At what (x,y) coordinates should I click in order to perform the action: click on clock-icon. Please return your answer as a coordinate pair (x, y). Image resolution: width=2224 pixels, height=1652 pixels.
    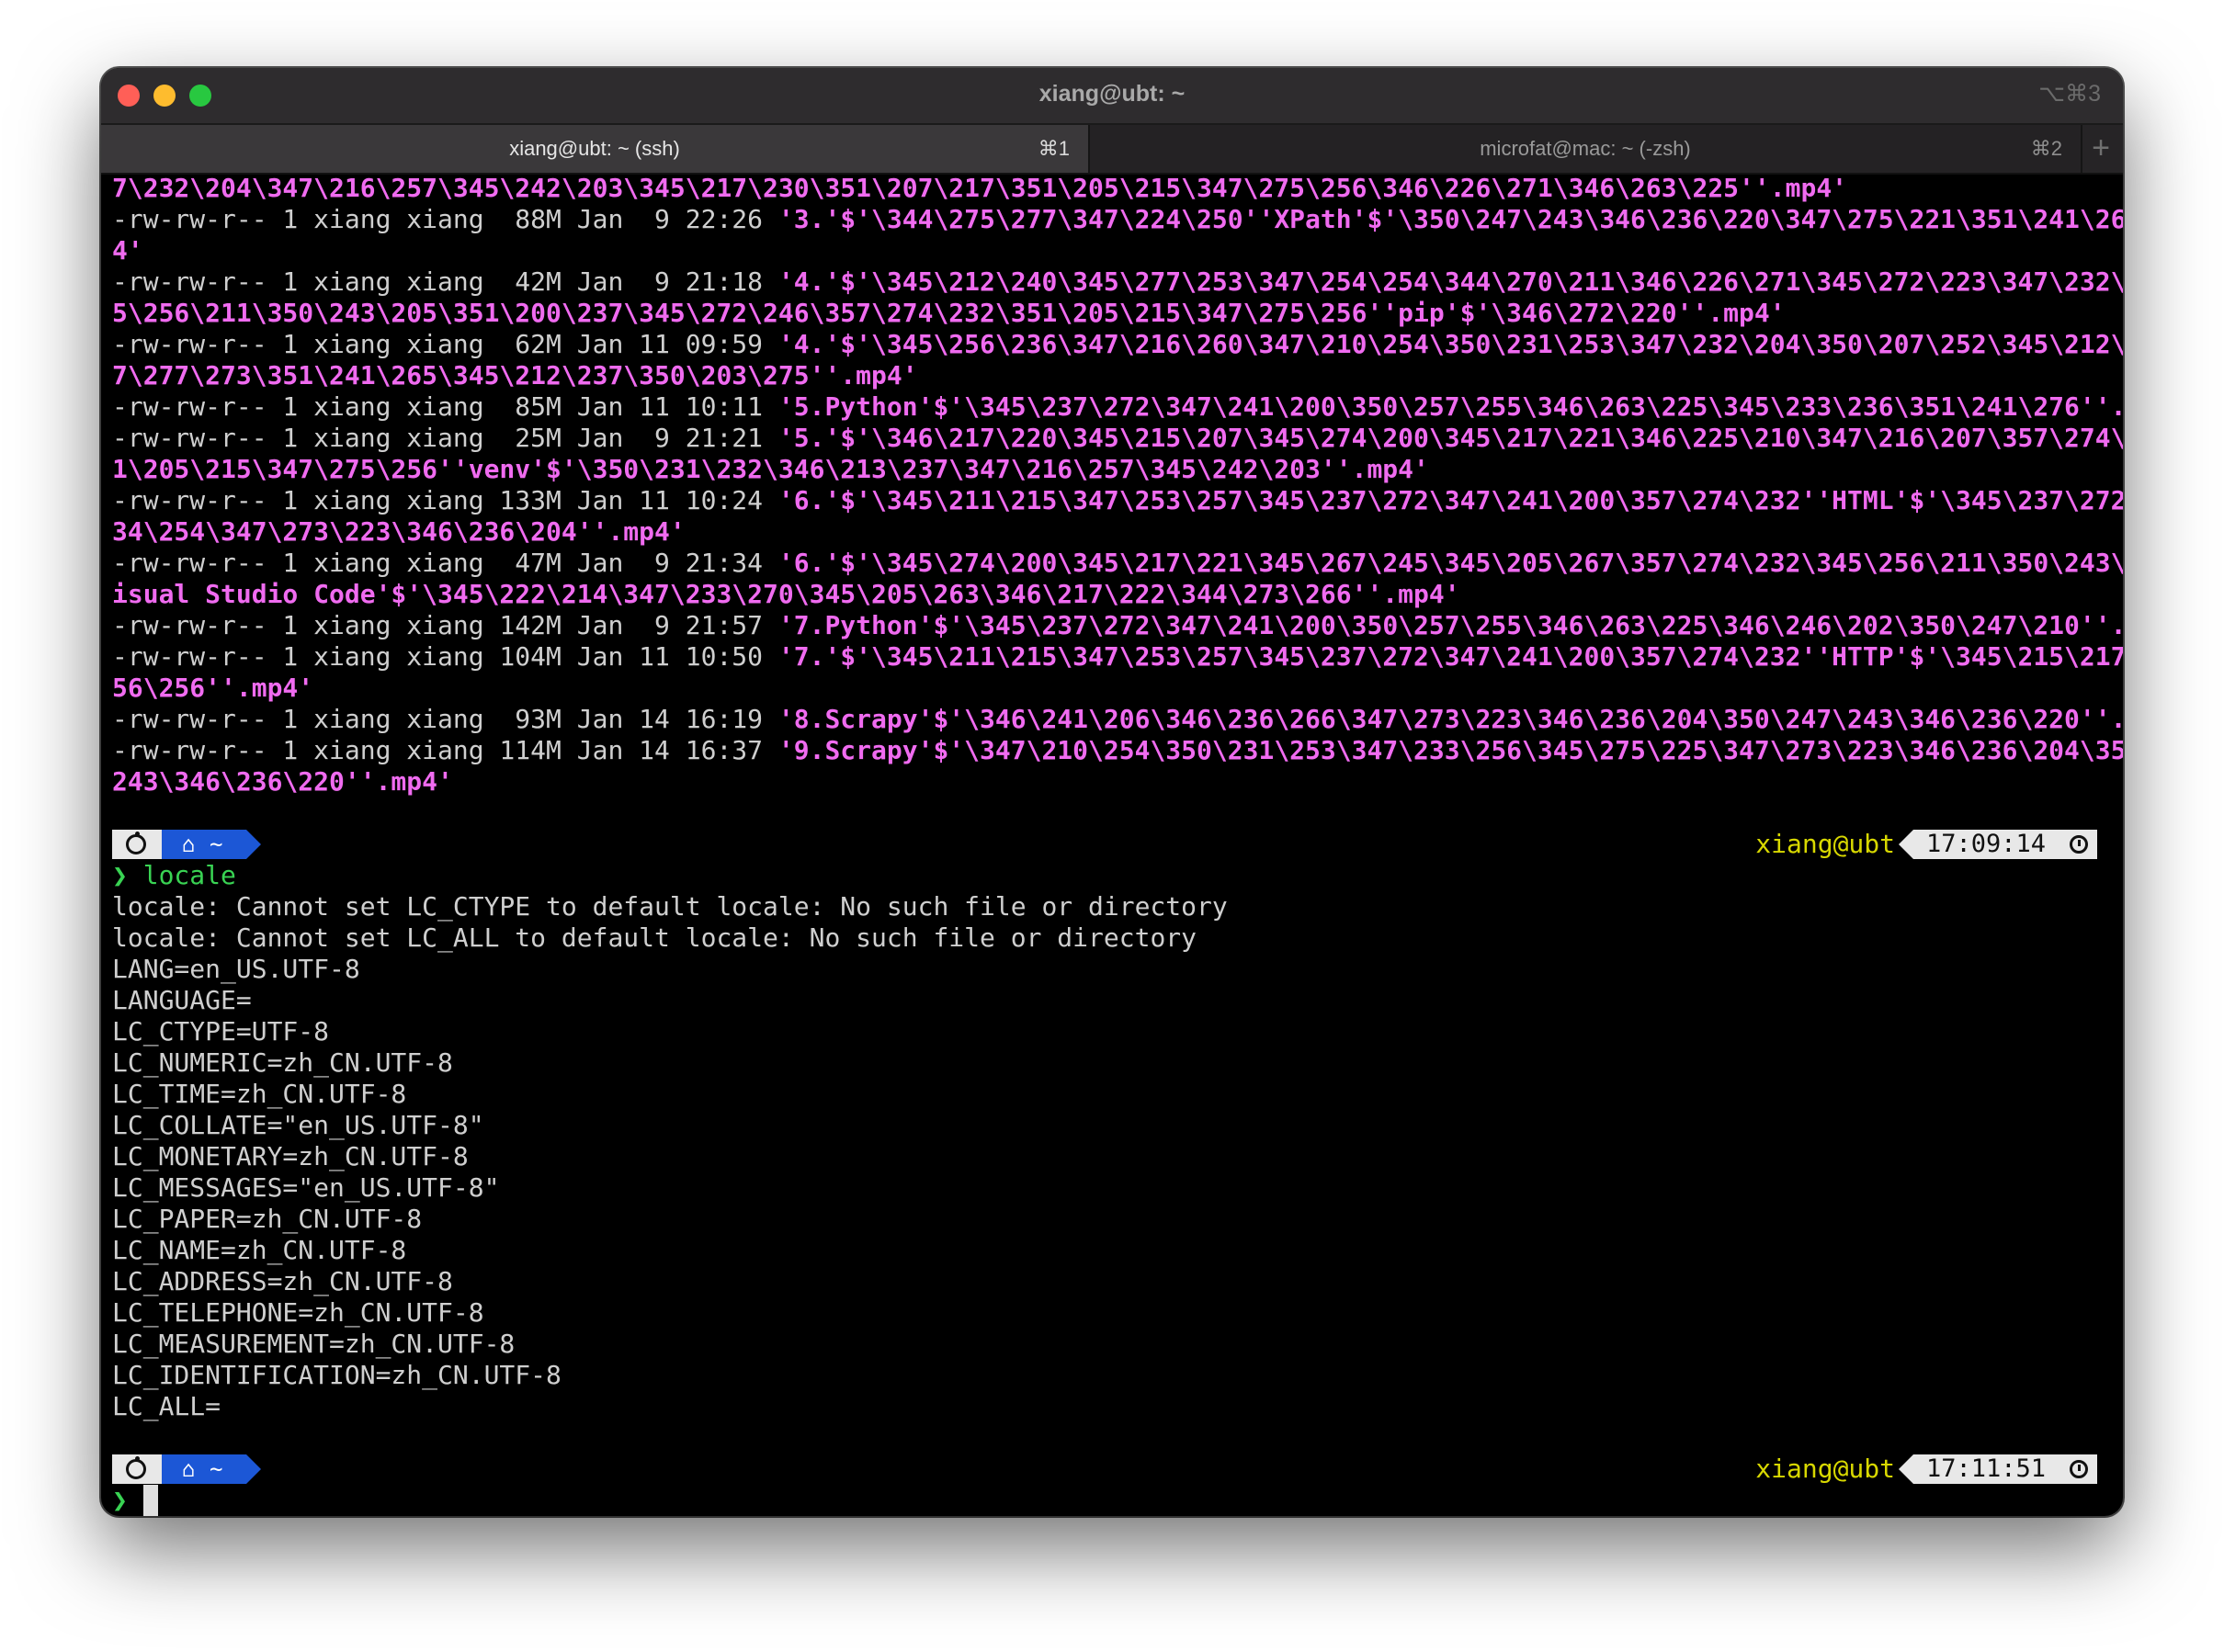
    Looking at the image, I should click on (2079, 1469).